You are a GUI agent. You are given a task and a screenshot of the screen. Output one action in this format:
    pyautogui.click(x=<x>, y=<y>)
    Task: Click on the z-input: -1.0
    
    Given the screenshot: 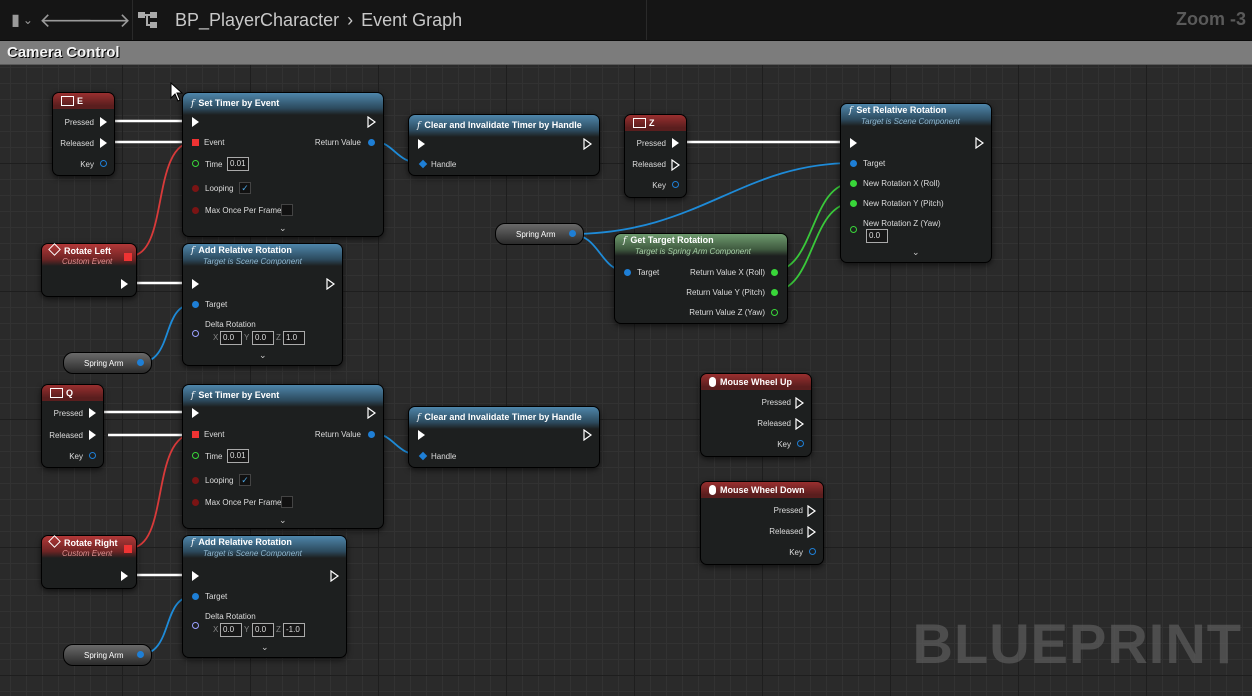 What is the action you would take?
    pyautogui.click(x=294, y=630)
    